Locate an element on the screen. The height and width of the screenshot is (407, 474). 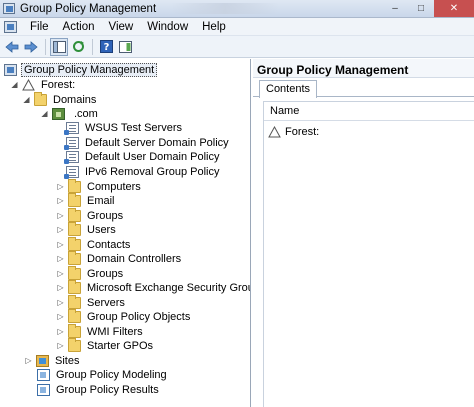
tree-item-gpo-link: Default Server Domain Policy is located at coordinates (147, 142).